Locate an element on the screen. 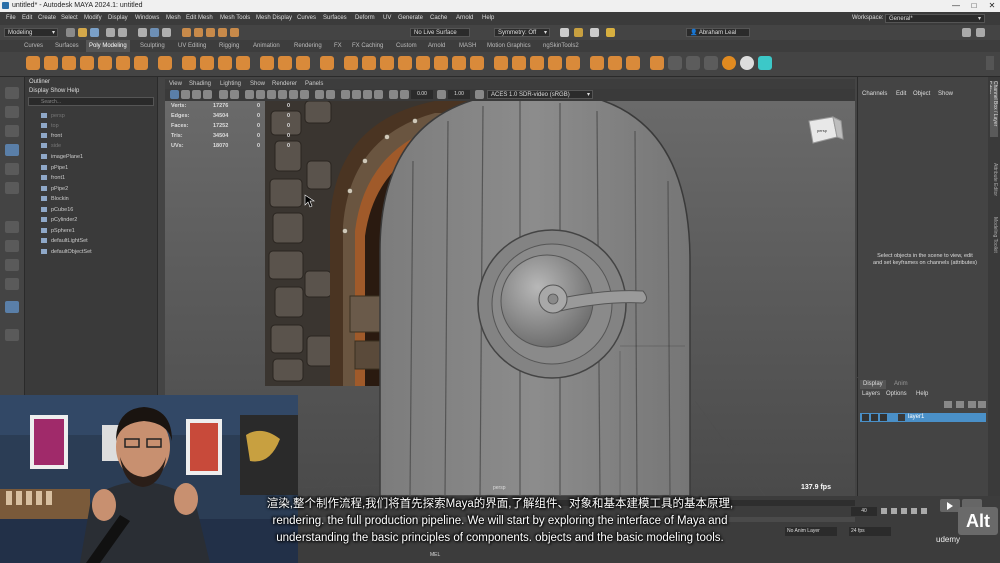 This screenshot has width=1000, height=563. command-line-language: MEL is located at coordinates (435, 555).